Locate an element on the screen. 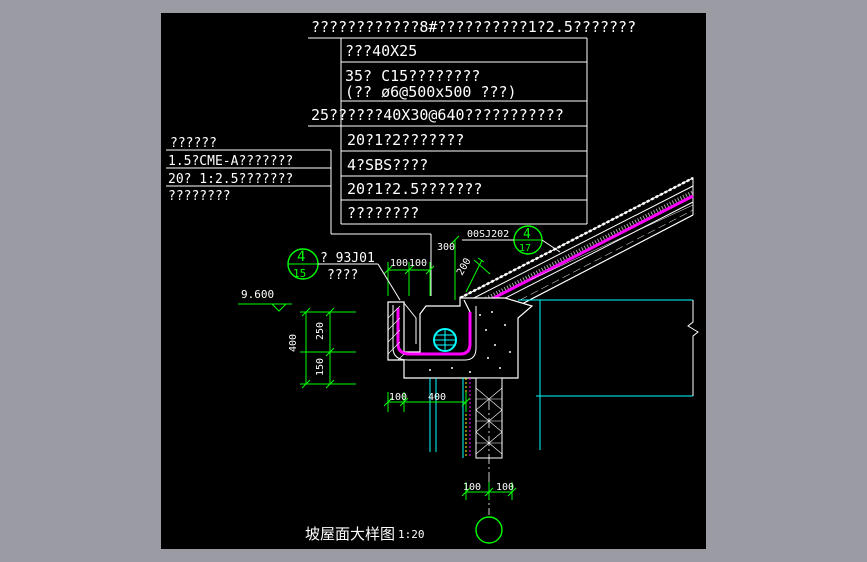 The image size is (867, 562). ref-a-sheet: 15 is located at coordinates (299, 273).